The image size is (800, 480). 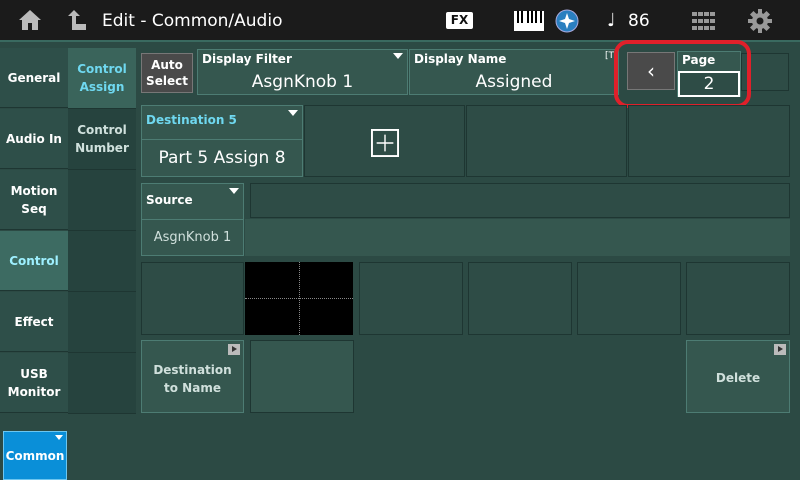 What do you see at coordinates (514, 82) in the screenshot?
I see `display-name-value: Assigned` at bounding box center [514, 82].